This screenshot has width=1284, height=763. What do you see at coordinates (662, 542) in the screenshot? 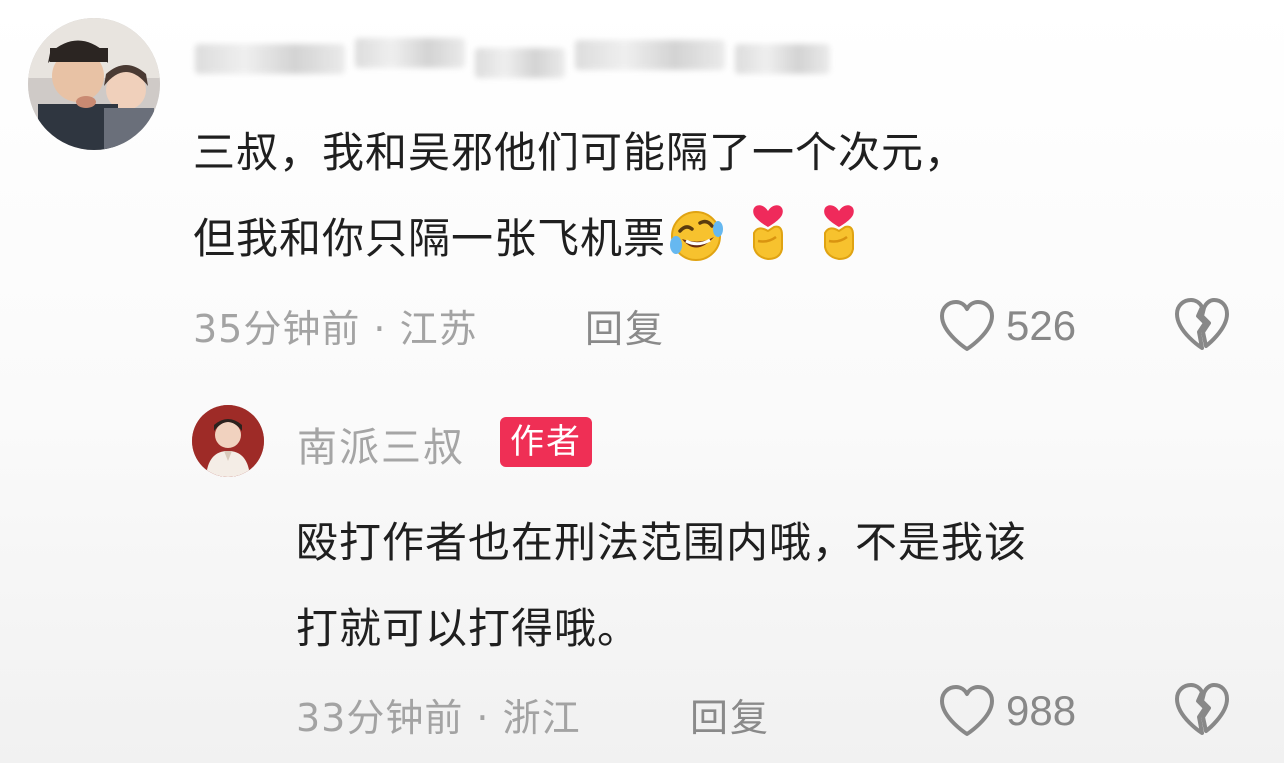
I see `reply-text-line: 殴打作者也在刑法范围内哦，不是我该` at bounding box center [662, 542].